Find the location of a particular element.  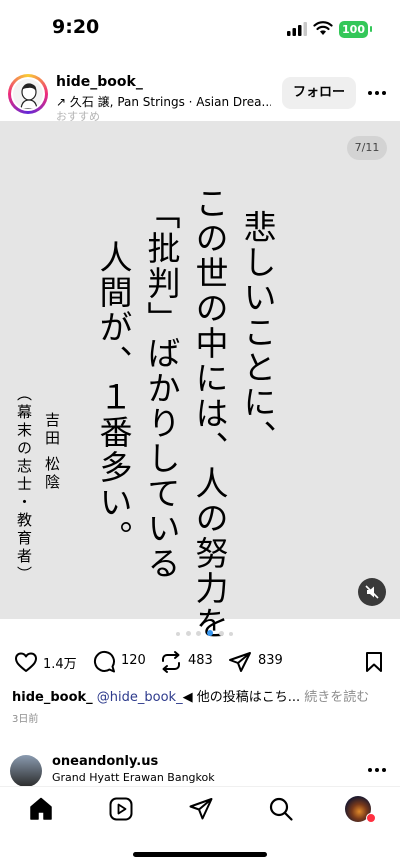

quote-author: 吉田 松陰 is located at coordinates (52, 452).